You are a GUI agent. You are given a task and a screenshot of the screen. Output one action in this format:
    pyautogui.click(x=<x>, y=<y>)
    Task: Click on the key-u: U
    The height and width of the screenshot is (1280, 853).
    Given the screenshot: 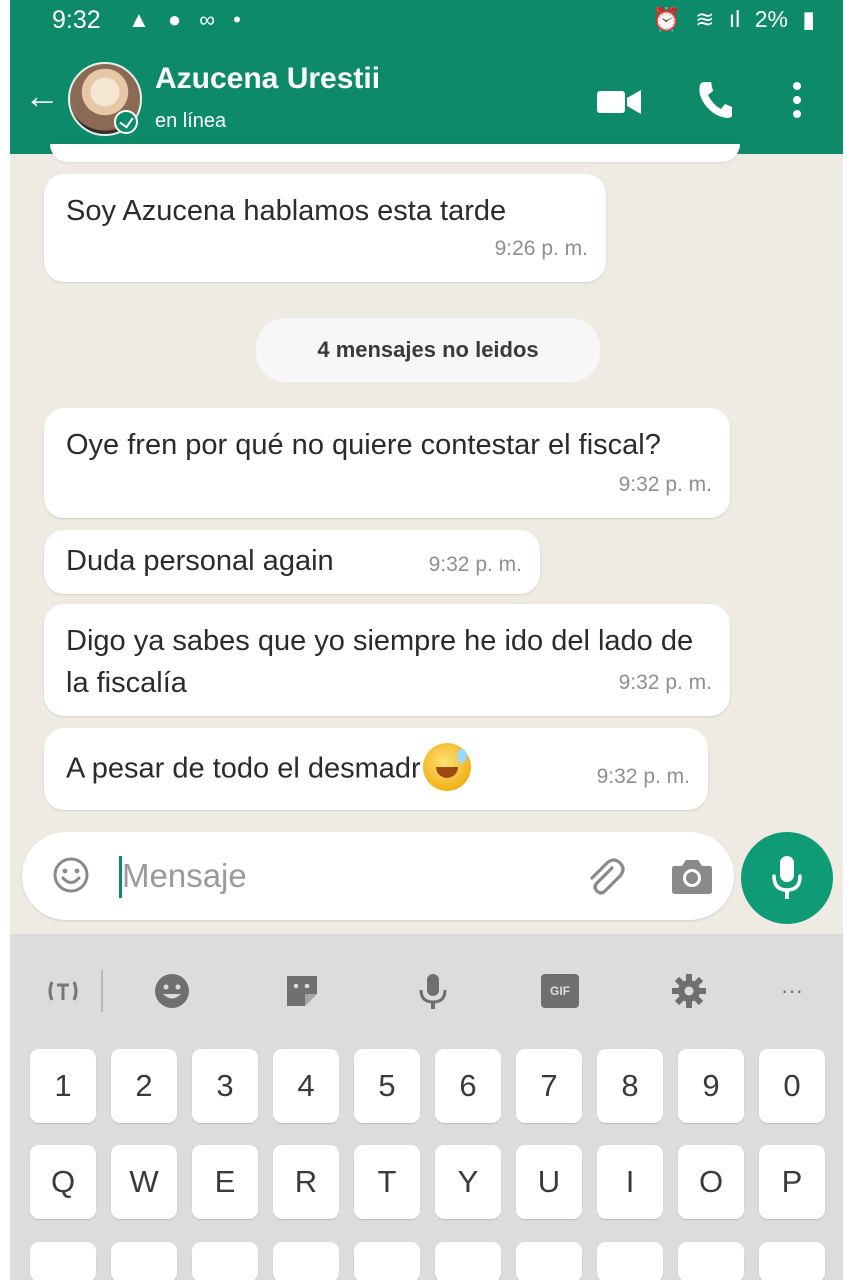 What is the action you would take?
    pyautogui.click(x=549, y=1182)
    